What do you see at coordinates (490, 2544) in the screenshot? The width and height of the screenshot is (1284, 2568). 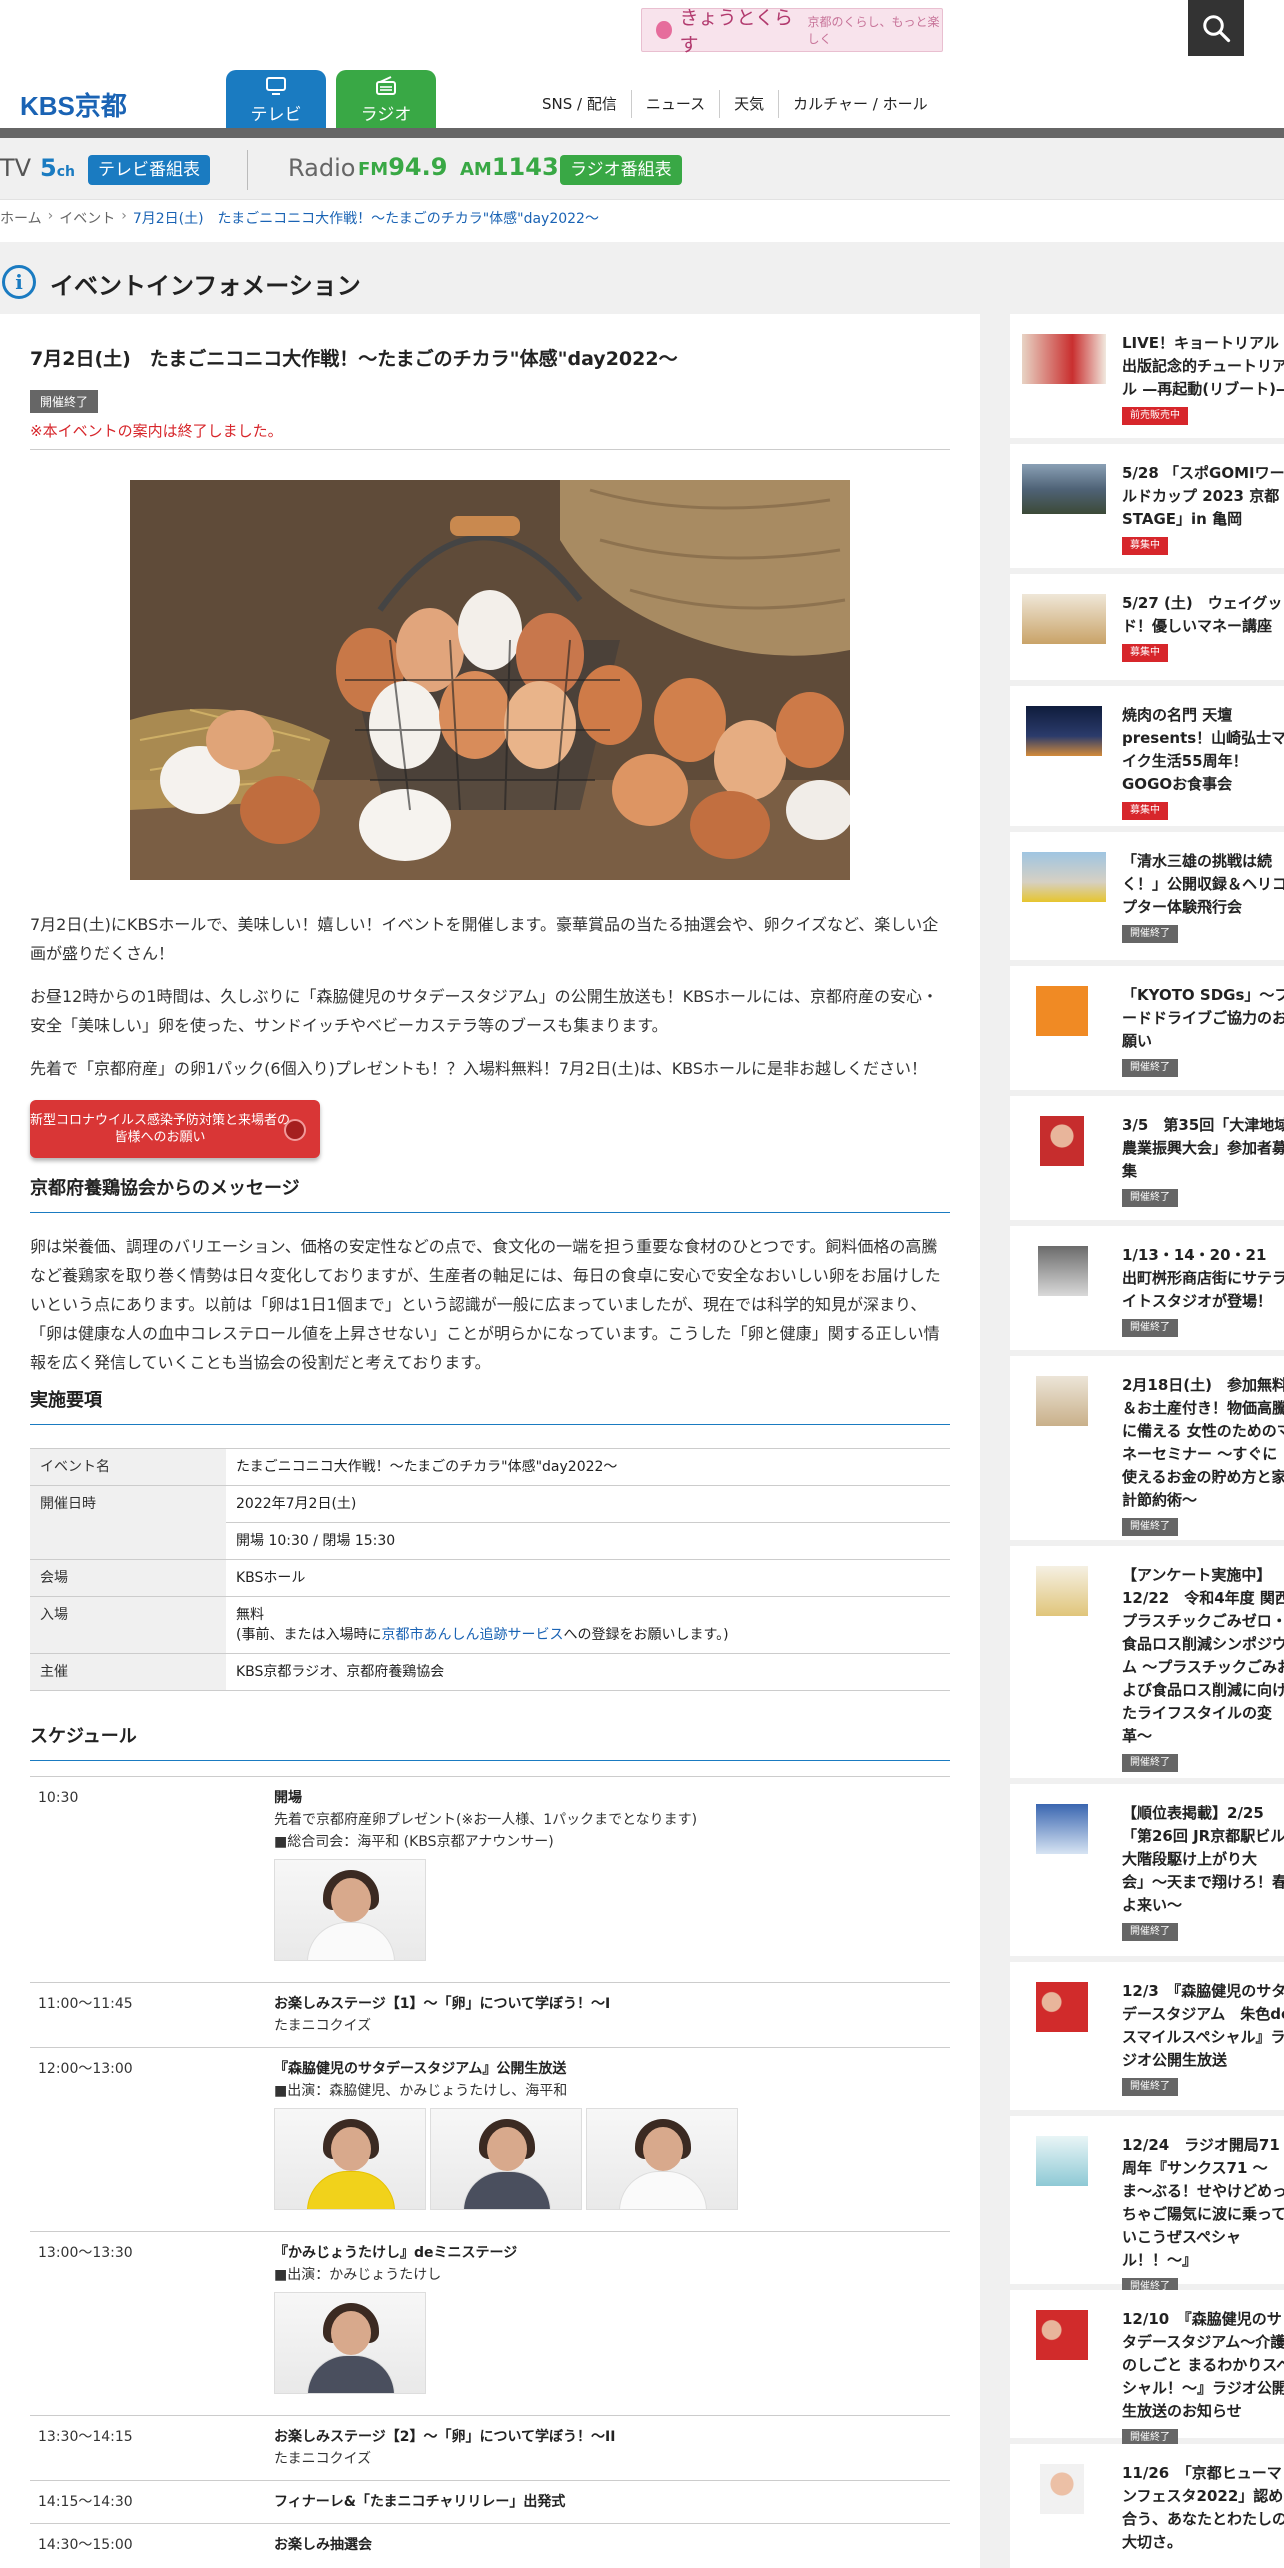 I see `schedule-row: 14:30〜15:00 お楽しみ抽選会` at bounding box center [490, 2544].